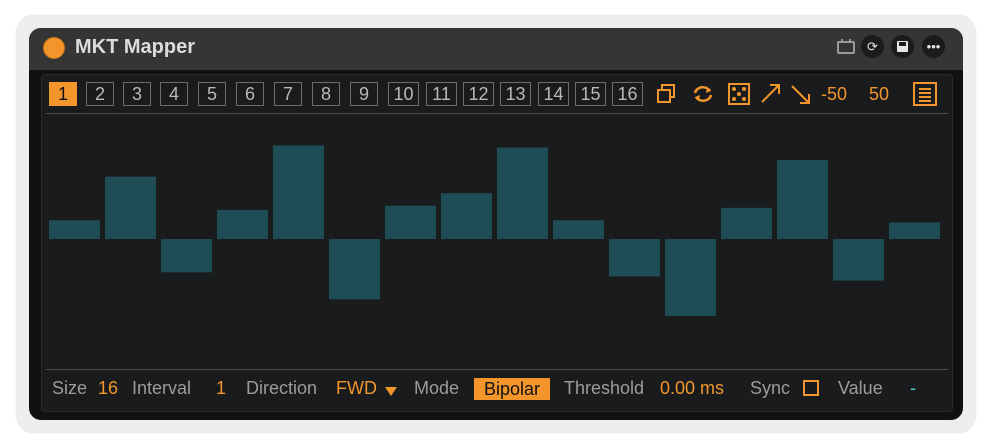 The width and height of the screenshot is (992, 448). What do you see at coordinates (135, 47) in the screenshot?
I see `device-title: MKT Mapper` at bounding box center [135, 47].